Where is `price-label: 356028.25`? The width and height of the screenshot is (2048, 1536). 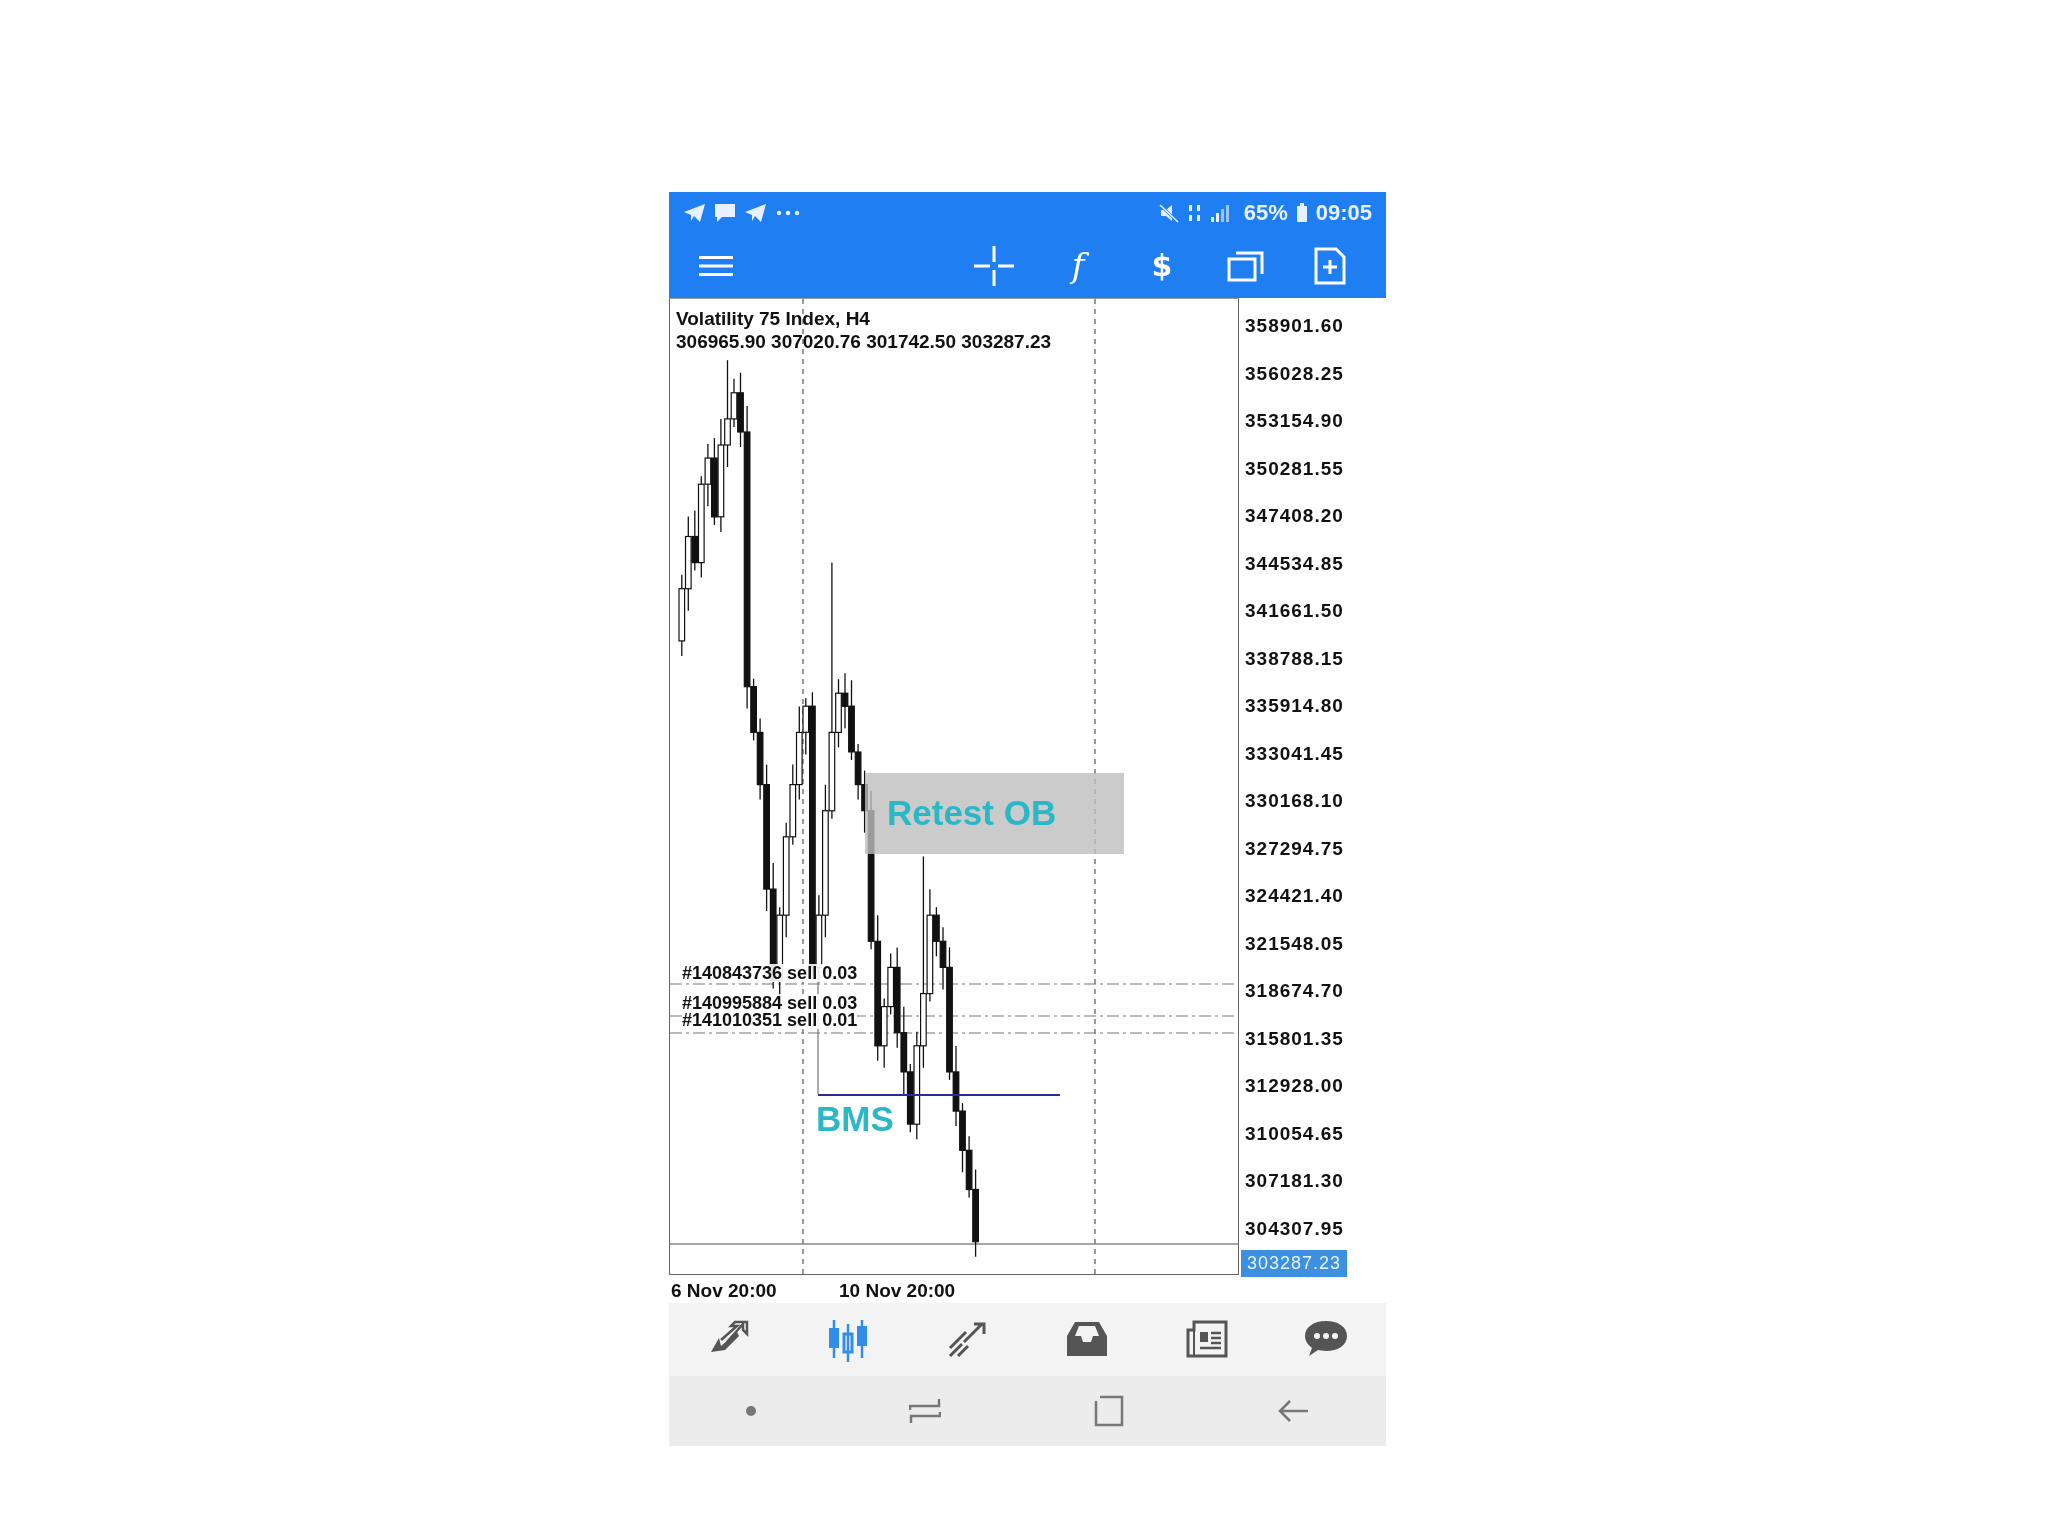
price-label: 356028.25 is located at coordinates (1294, 373).